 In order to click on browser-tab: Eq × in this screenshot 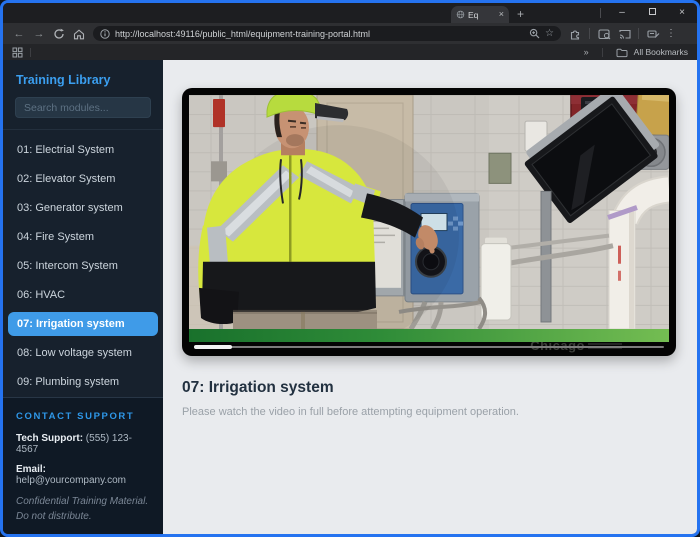, I will do `click(480, 14)`.